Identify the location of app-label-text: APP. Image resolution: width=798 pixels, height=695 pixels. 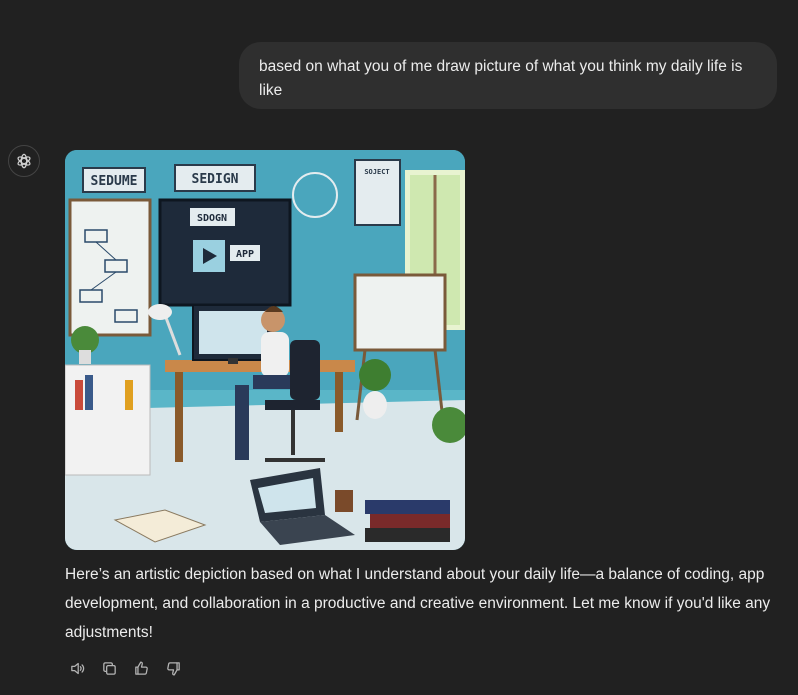
(245, 254).